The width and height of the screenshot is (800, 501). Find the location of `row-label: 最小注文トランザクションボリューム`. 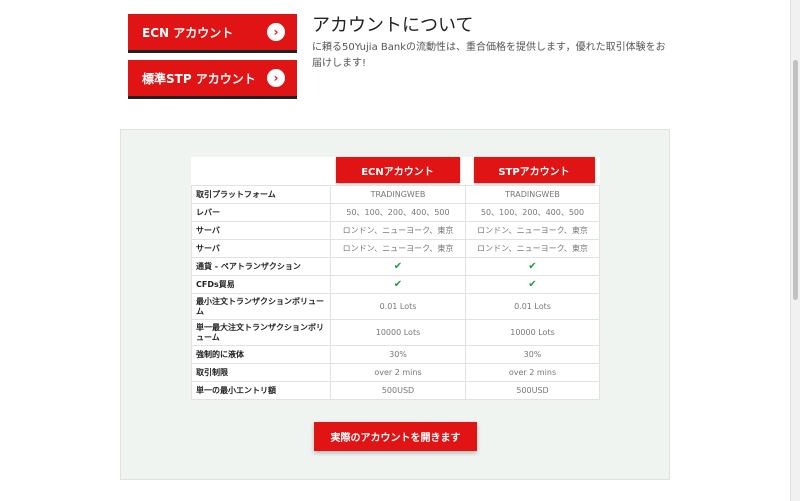

row-label: 最小注文トランザクションボリューム is located at coordinates (261, 306).